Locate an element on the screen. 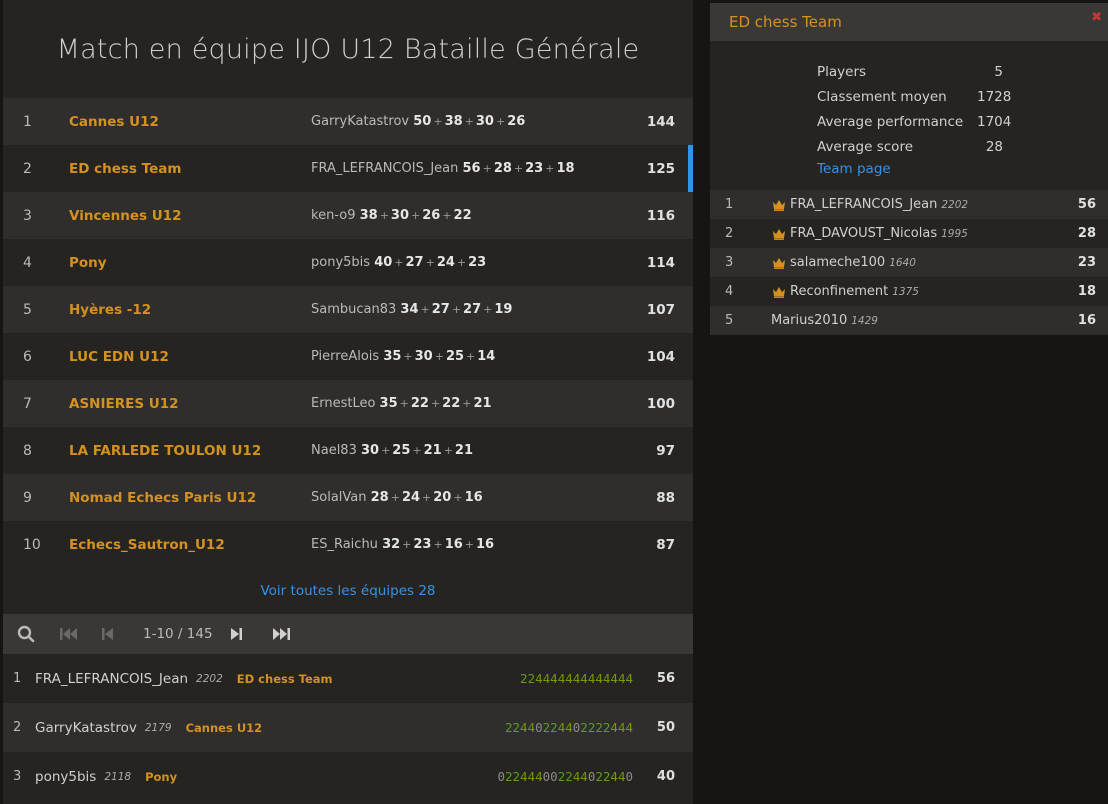 This screenshot has width=1108, height=804. team-row: 6 LUC EDN U12 PierreAlois 35 +30 +25 +14 104 is located at coordinates (348, 356).